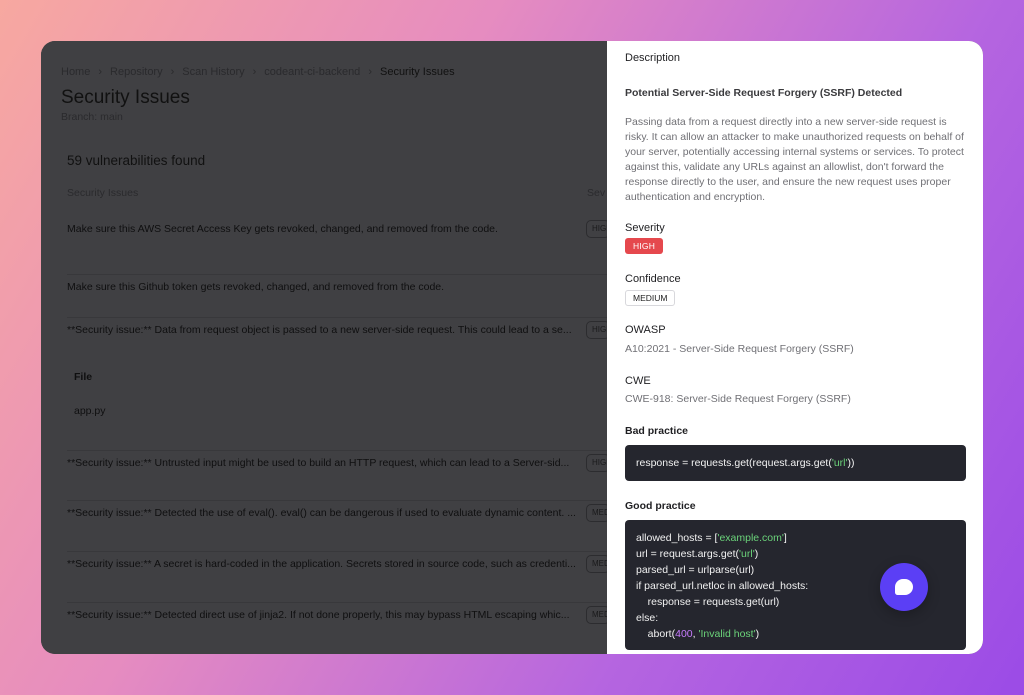  Describe the element at coordinates (83, 377) in the screenshot. I see `file-label: File` at that location.